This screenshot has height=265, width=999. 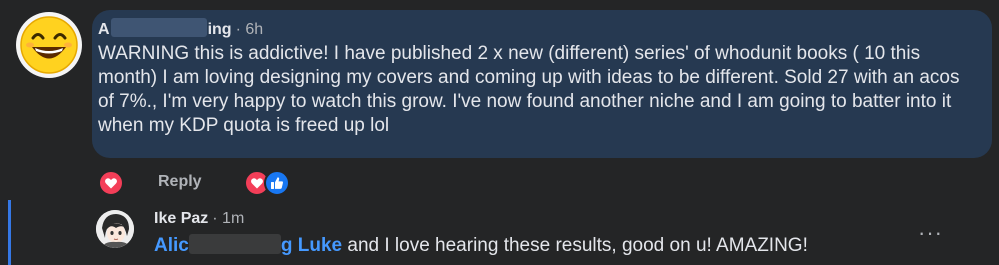 What do you see at coordinates (104, 29) in the screenshot?
I see `author-name-start: A` at bounding box center [104, 29].